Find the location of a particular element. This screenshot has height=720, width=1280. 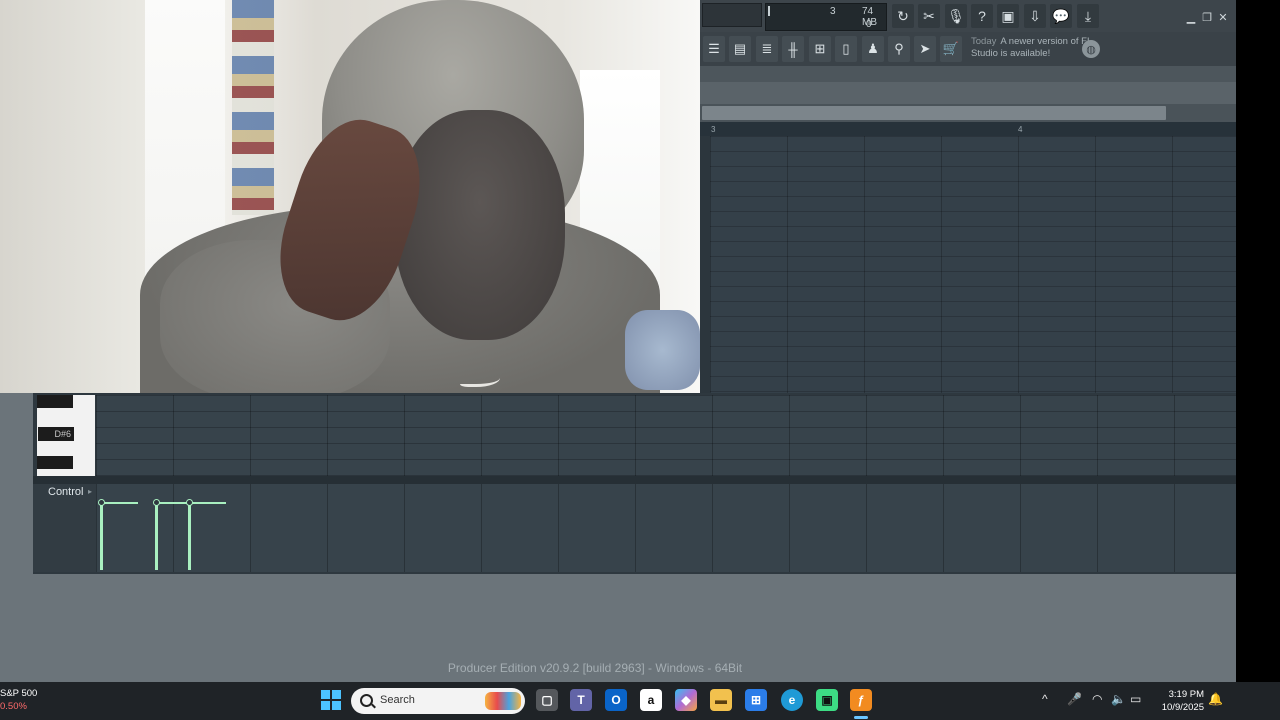

help-icon: ? is located at coordinates (982, 16).